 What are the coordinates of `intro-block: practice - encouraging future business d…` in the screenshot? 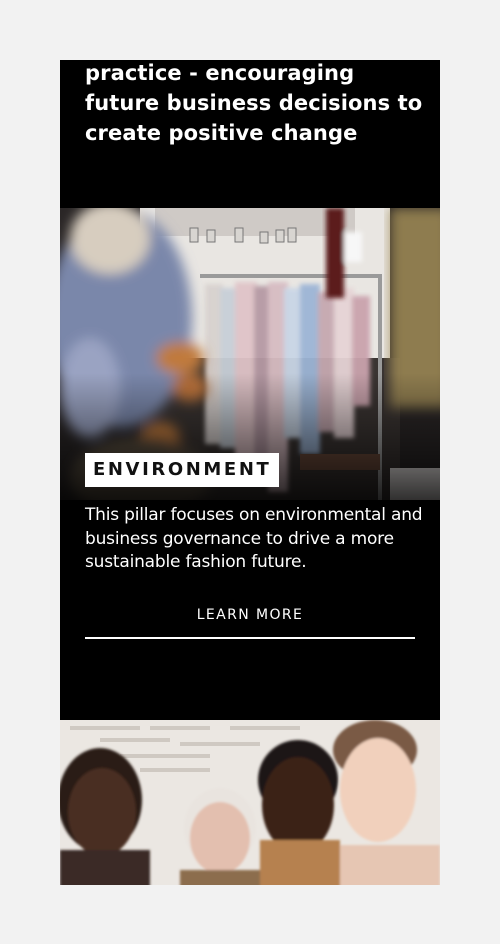 It's located at (250, 134).